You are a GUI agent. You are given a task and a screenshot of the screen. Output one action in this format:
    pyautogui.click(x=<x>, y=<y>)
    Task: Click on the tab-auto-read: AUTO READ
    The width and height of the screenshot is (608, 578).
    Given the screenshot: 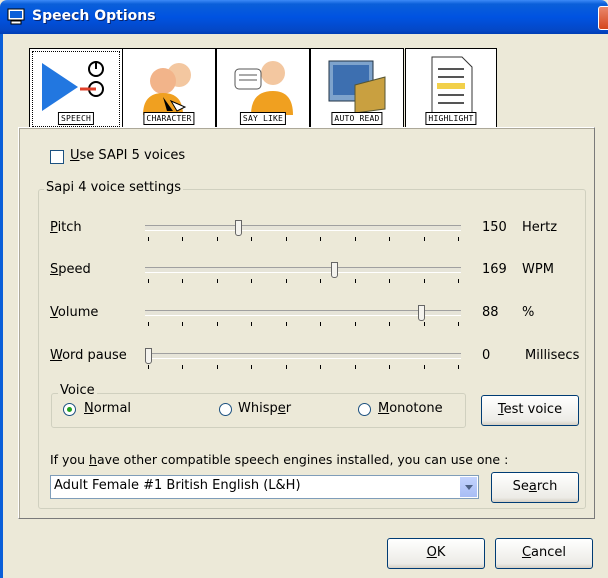 What is the action you would take?
    pyautogui.click(x=357, y=88)
    